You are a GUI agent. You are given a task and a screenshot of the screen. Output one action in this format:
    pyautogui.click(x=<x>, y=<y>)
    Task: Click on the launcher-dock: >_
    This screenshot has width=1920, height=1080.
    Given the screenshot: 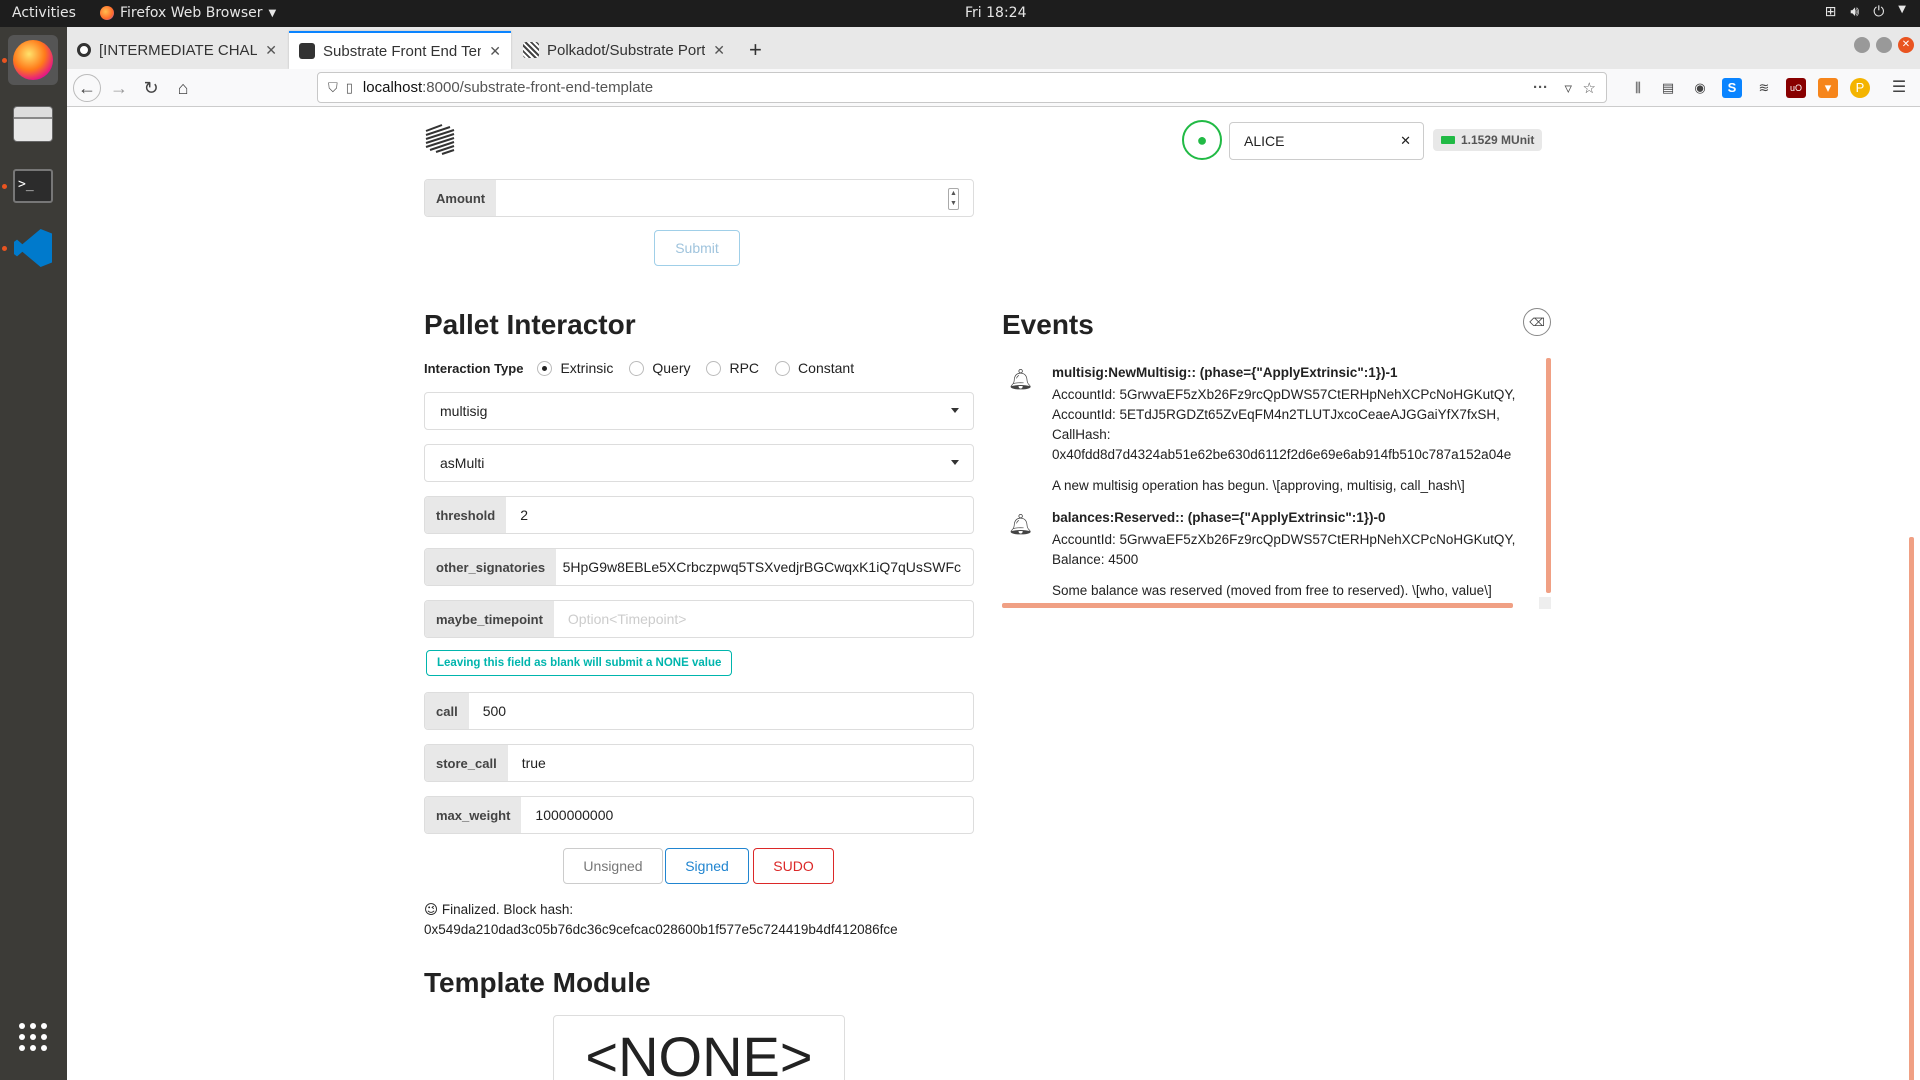 What is the action you would take?
    pyautogui.click(x=33, y=553)
    